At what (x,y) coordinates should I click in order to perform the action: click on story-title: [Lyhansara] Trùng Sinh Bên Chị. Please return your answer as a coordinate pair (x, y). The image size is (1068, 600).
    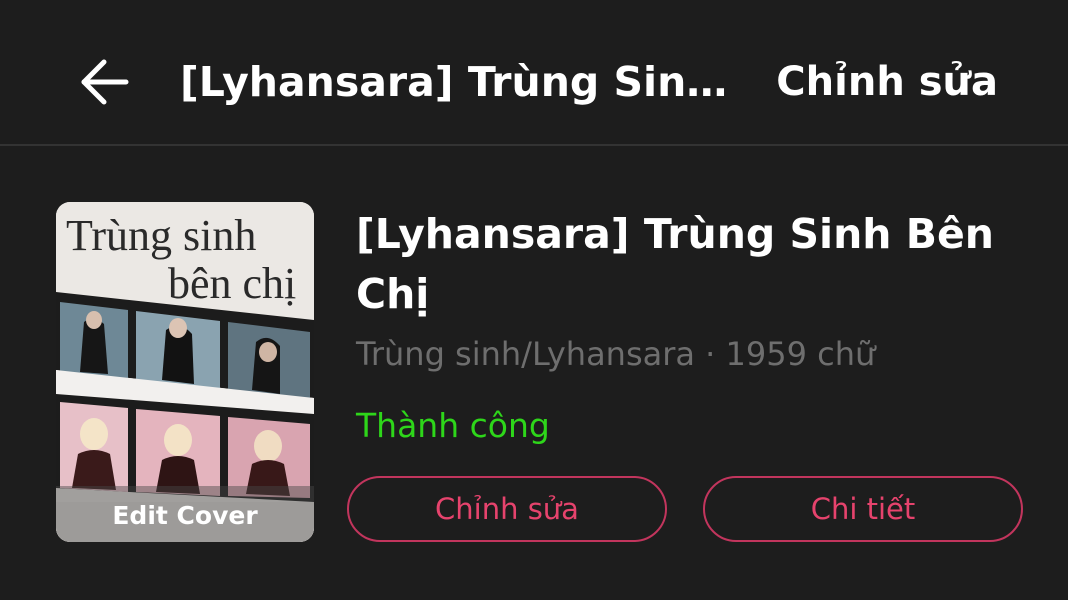
    Looking at the image, I should click on (675, 264).